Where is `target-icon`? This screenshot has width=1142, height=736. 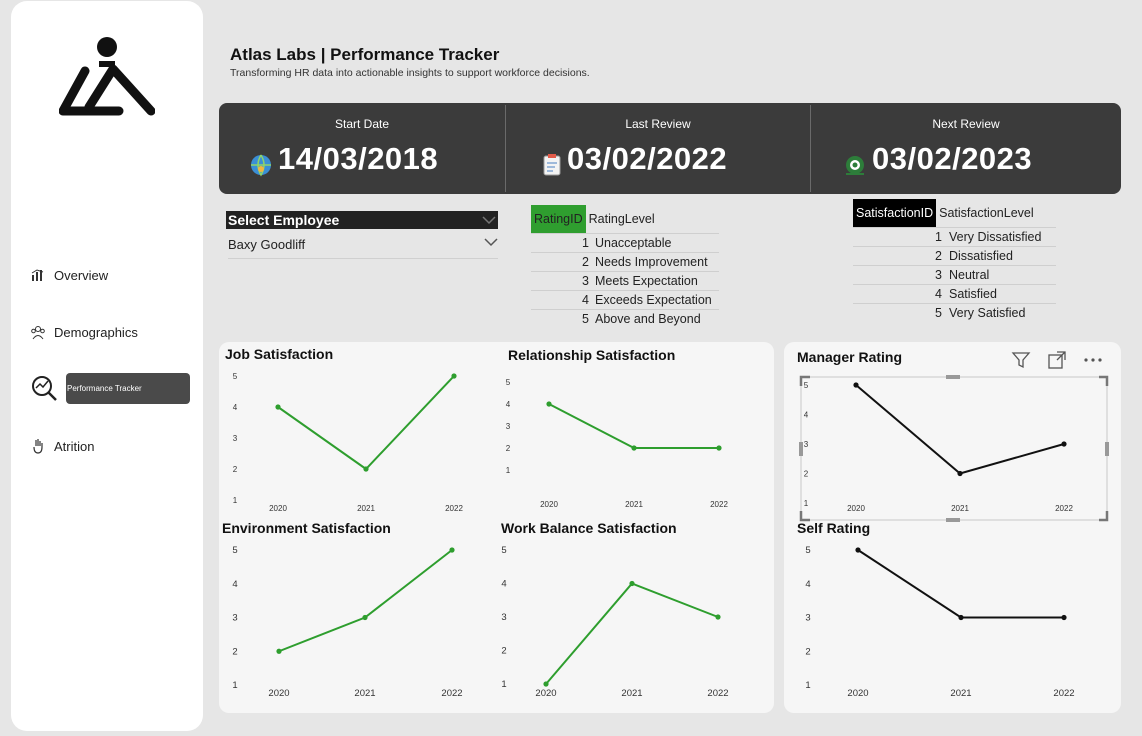 target-icon is located at coordinates (855, 165).